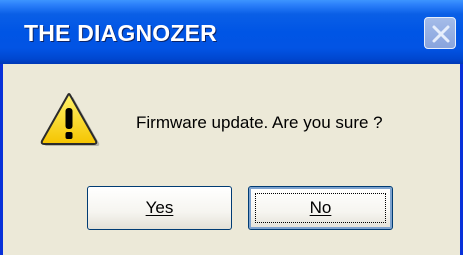 The width and height of the screenshot is (463, 255). I want to click on window-title: THE DIAGNOZER, so click(120, 33).